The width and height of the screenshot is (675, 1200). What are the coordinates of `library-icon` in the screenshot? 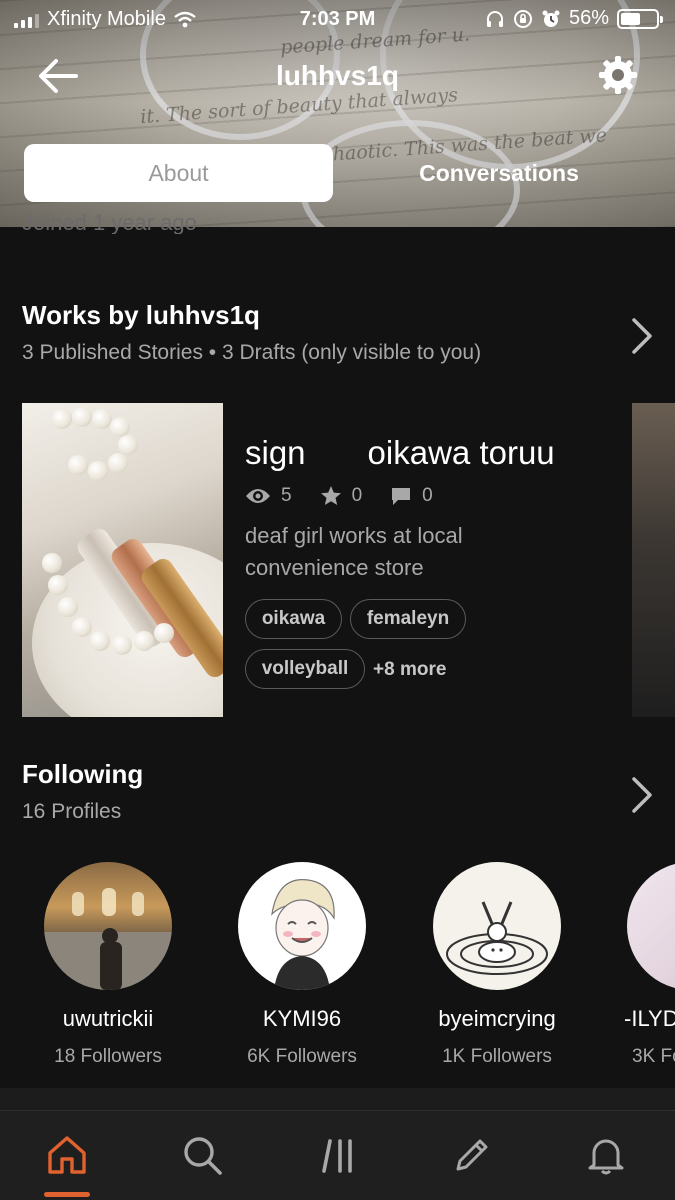 It's located at (337, 1156).